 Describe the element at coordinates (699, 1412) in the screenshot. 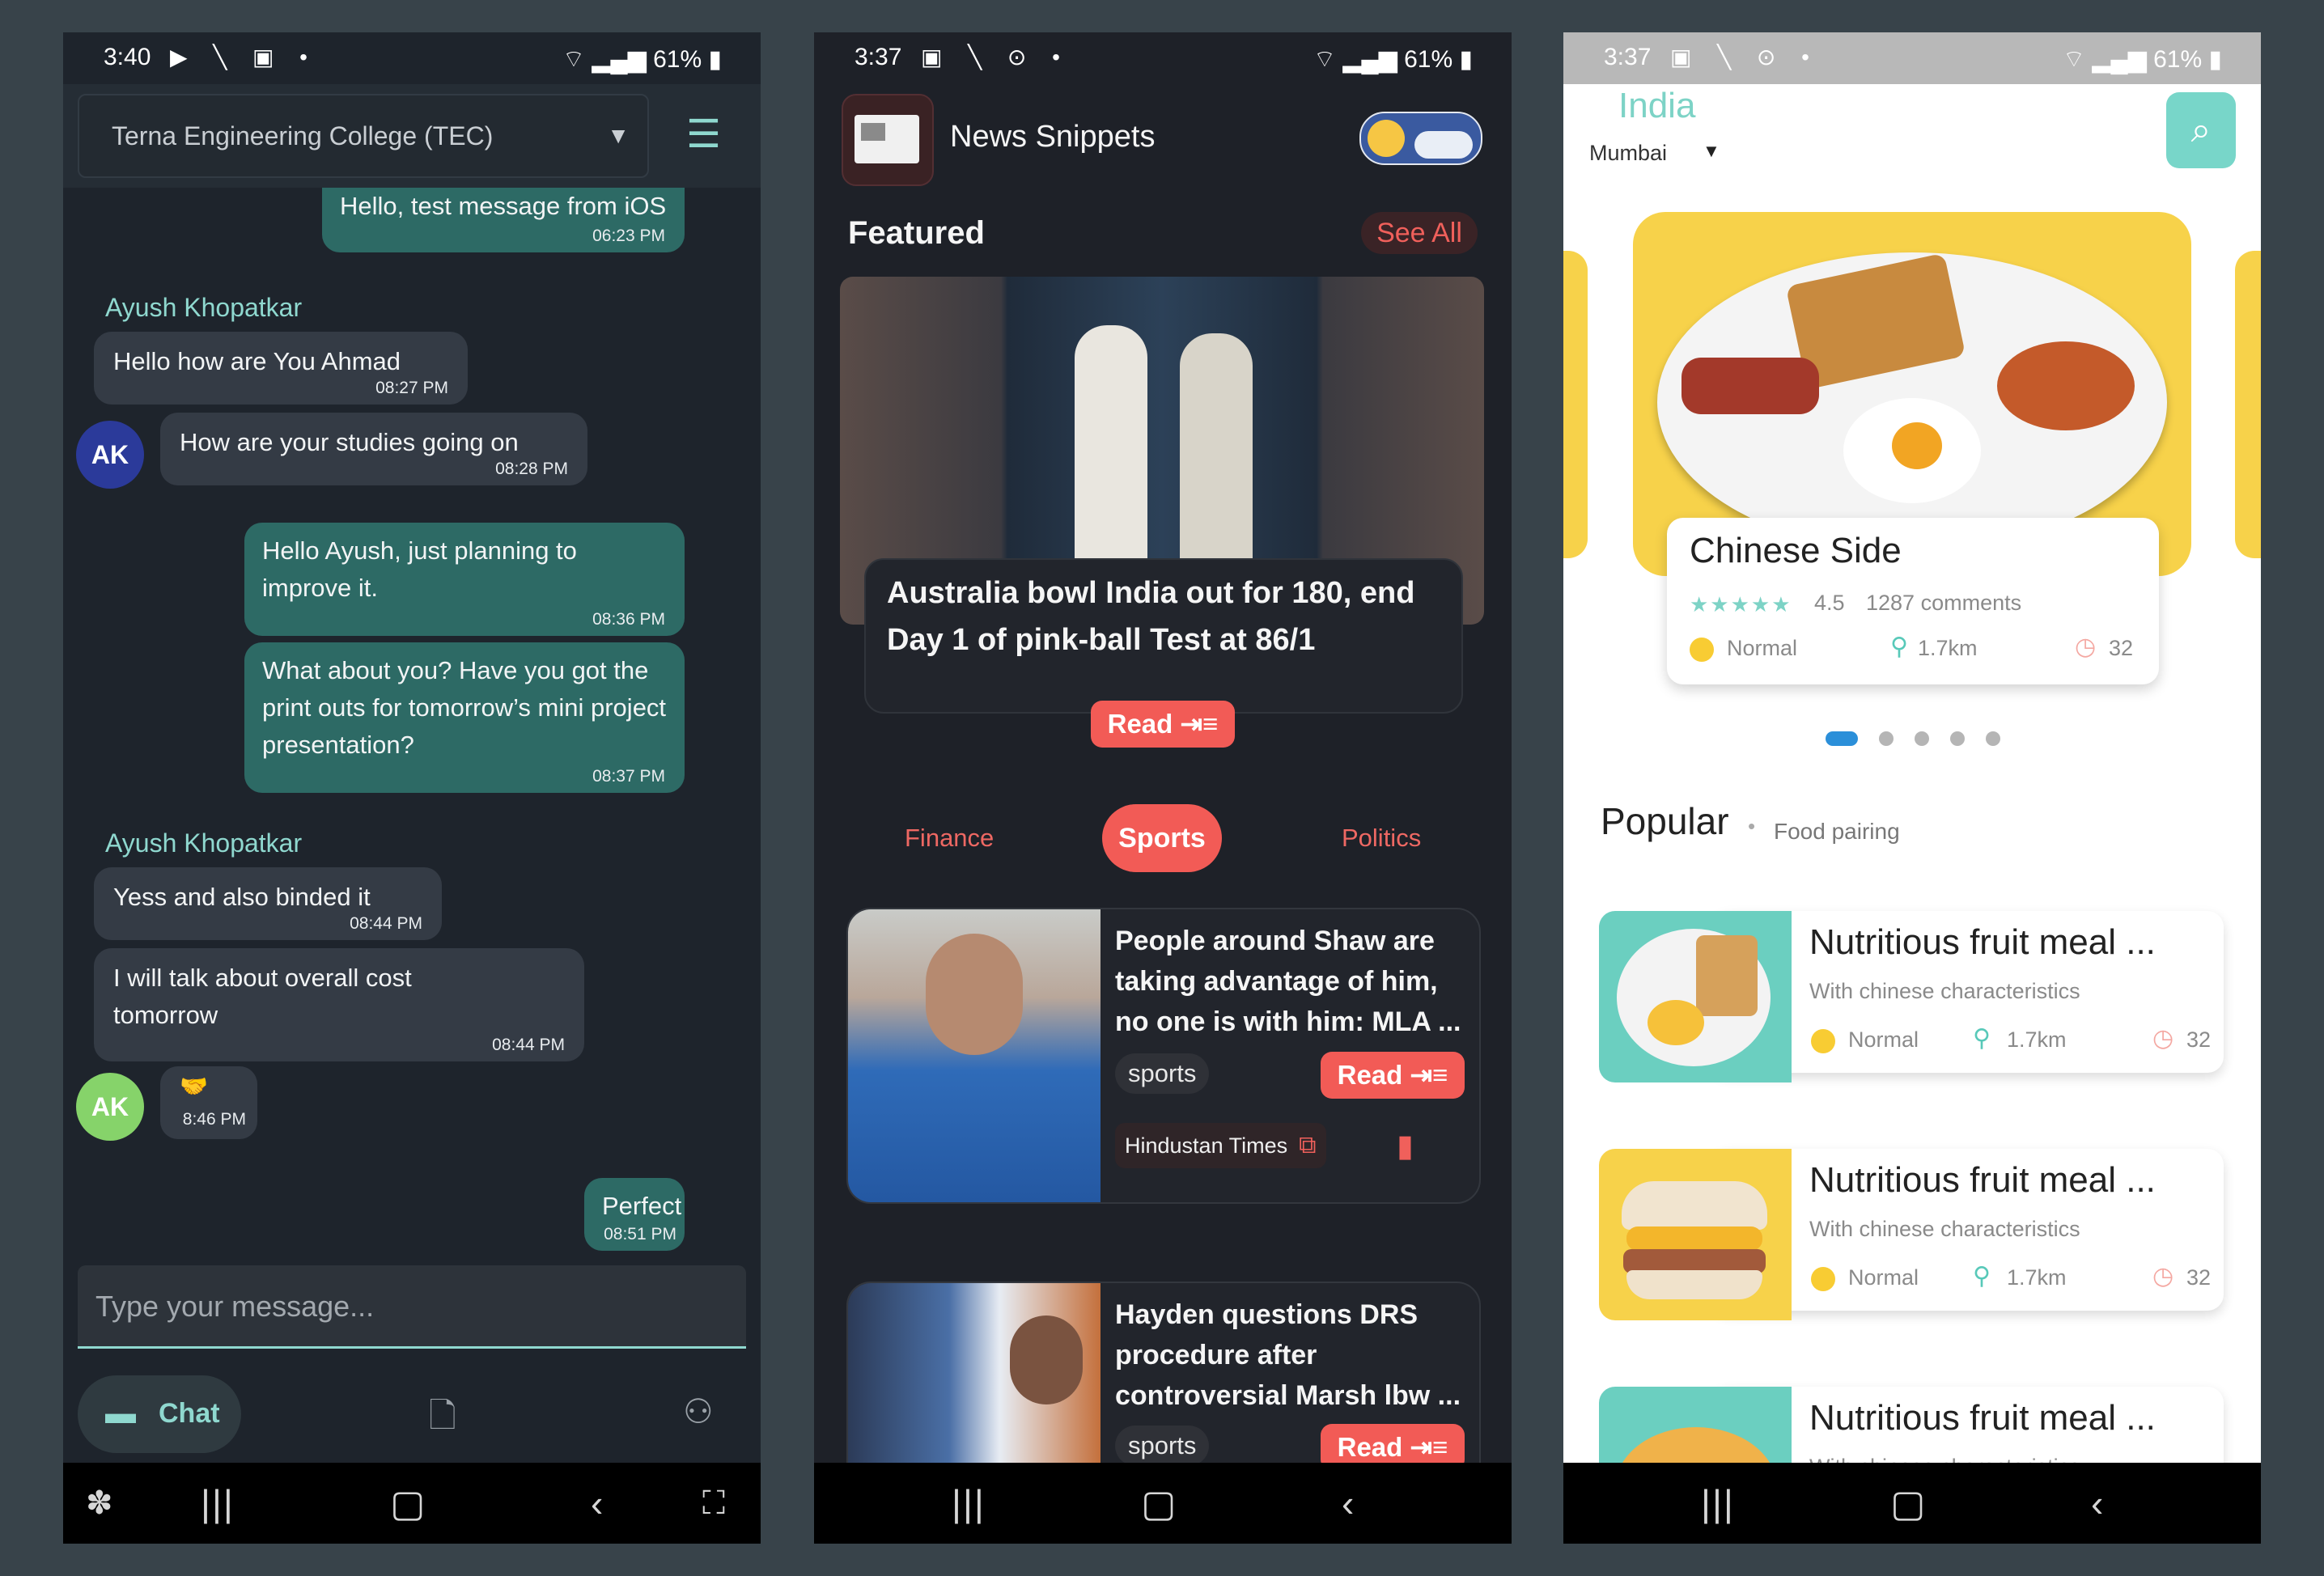

I see `profile-icon: ⚇` at that location.